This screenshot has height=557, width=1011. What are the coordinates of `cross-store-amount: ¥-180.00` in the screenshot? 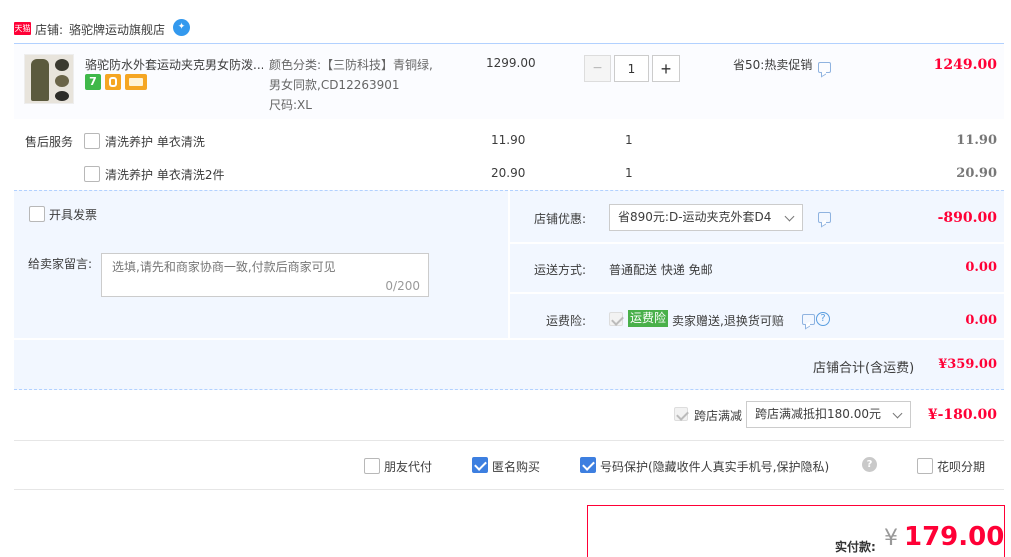 It's located at (962, 415).